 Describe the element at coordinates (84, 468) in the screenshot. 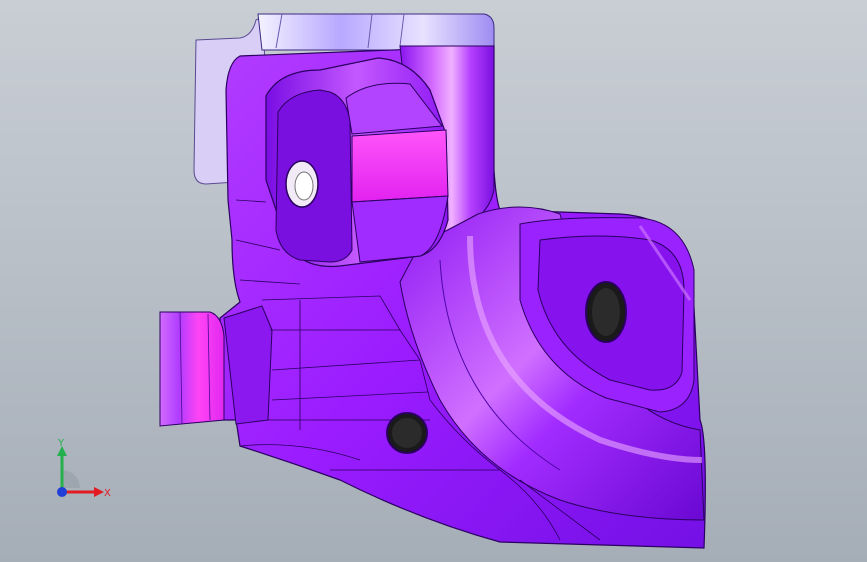

I see `axis-triad: Y X` at that location.